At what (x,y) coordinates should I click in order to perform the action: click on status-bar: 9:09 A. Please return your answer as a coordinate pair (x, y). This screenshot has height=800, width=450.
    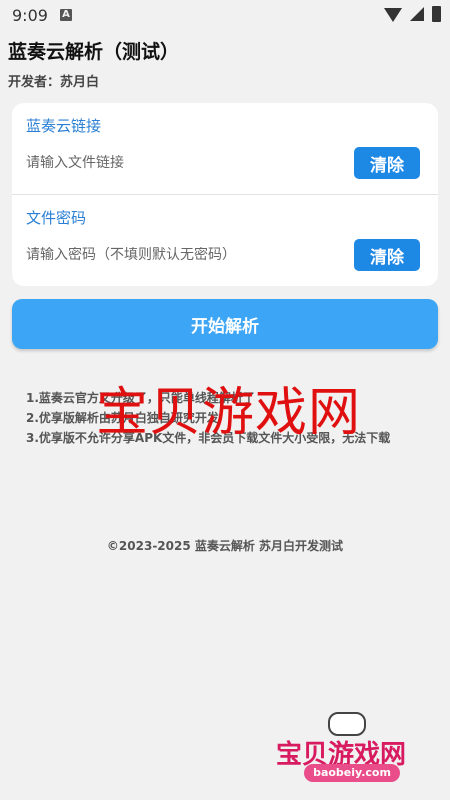
    Looking at the image, I should click on (225, 16).